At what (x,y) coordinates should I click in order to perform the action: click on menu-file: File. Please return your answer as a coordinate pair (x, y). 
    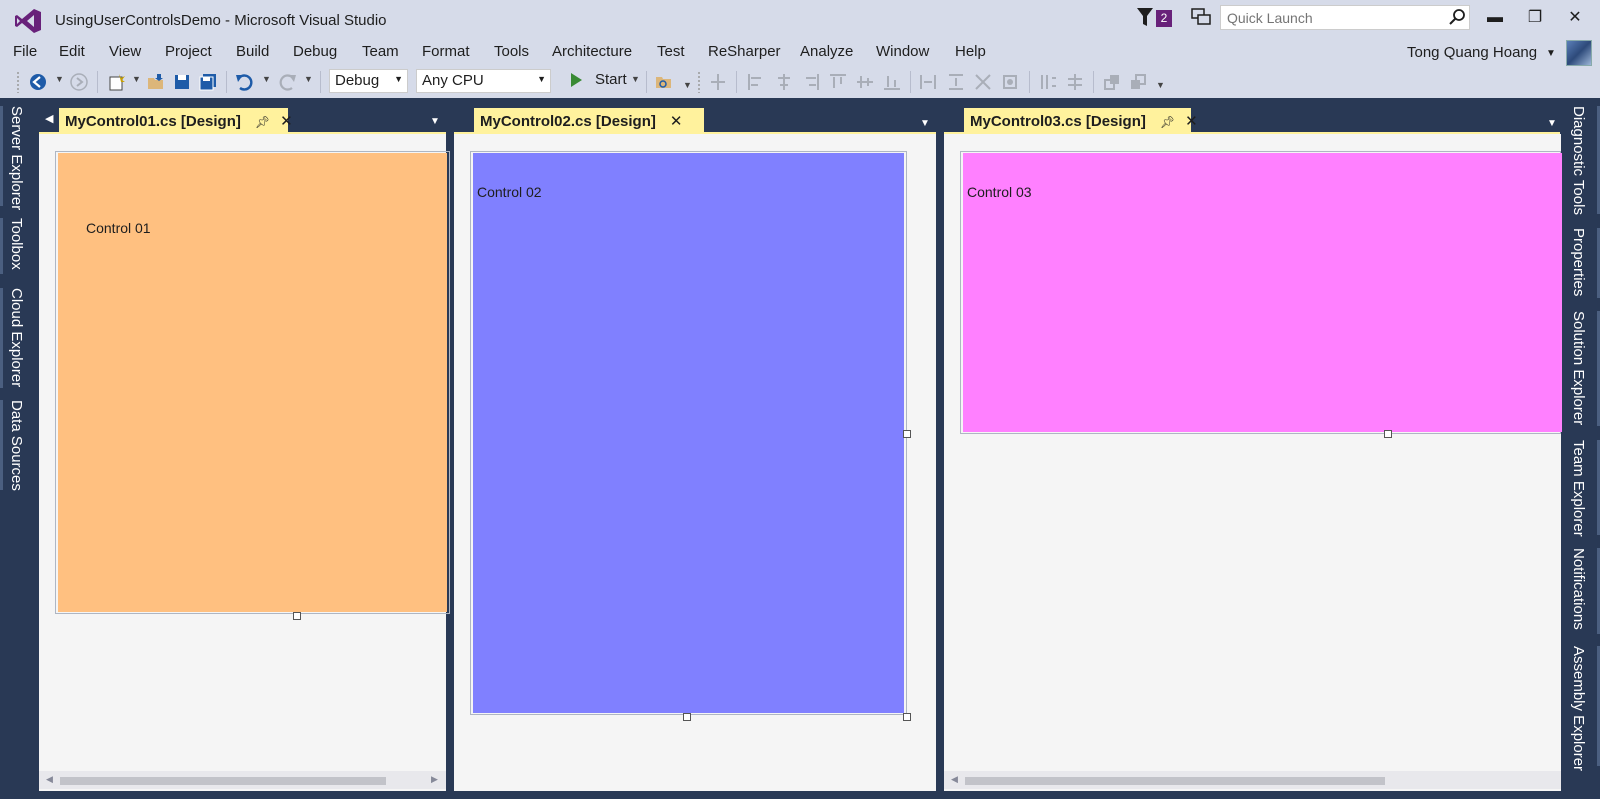
    Looking at the image, I should click on (25, 51).